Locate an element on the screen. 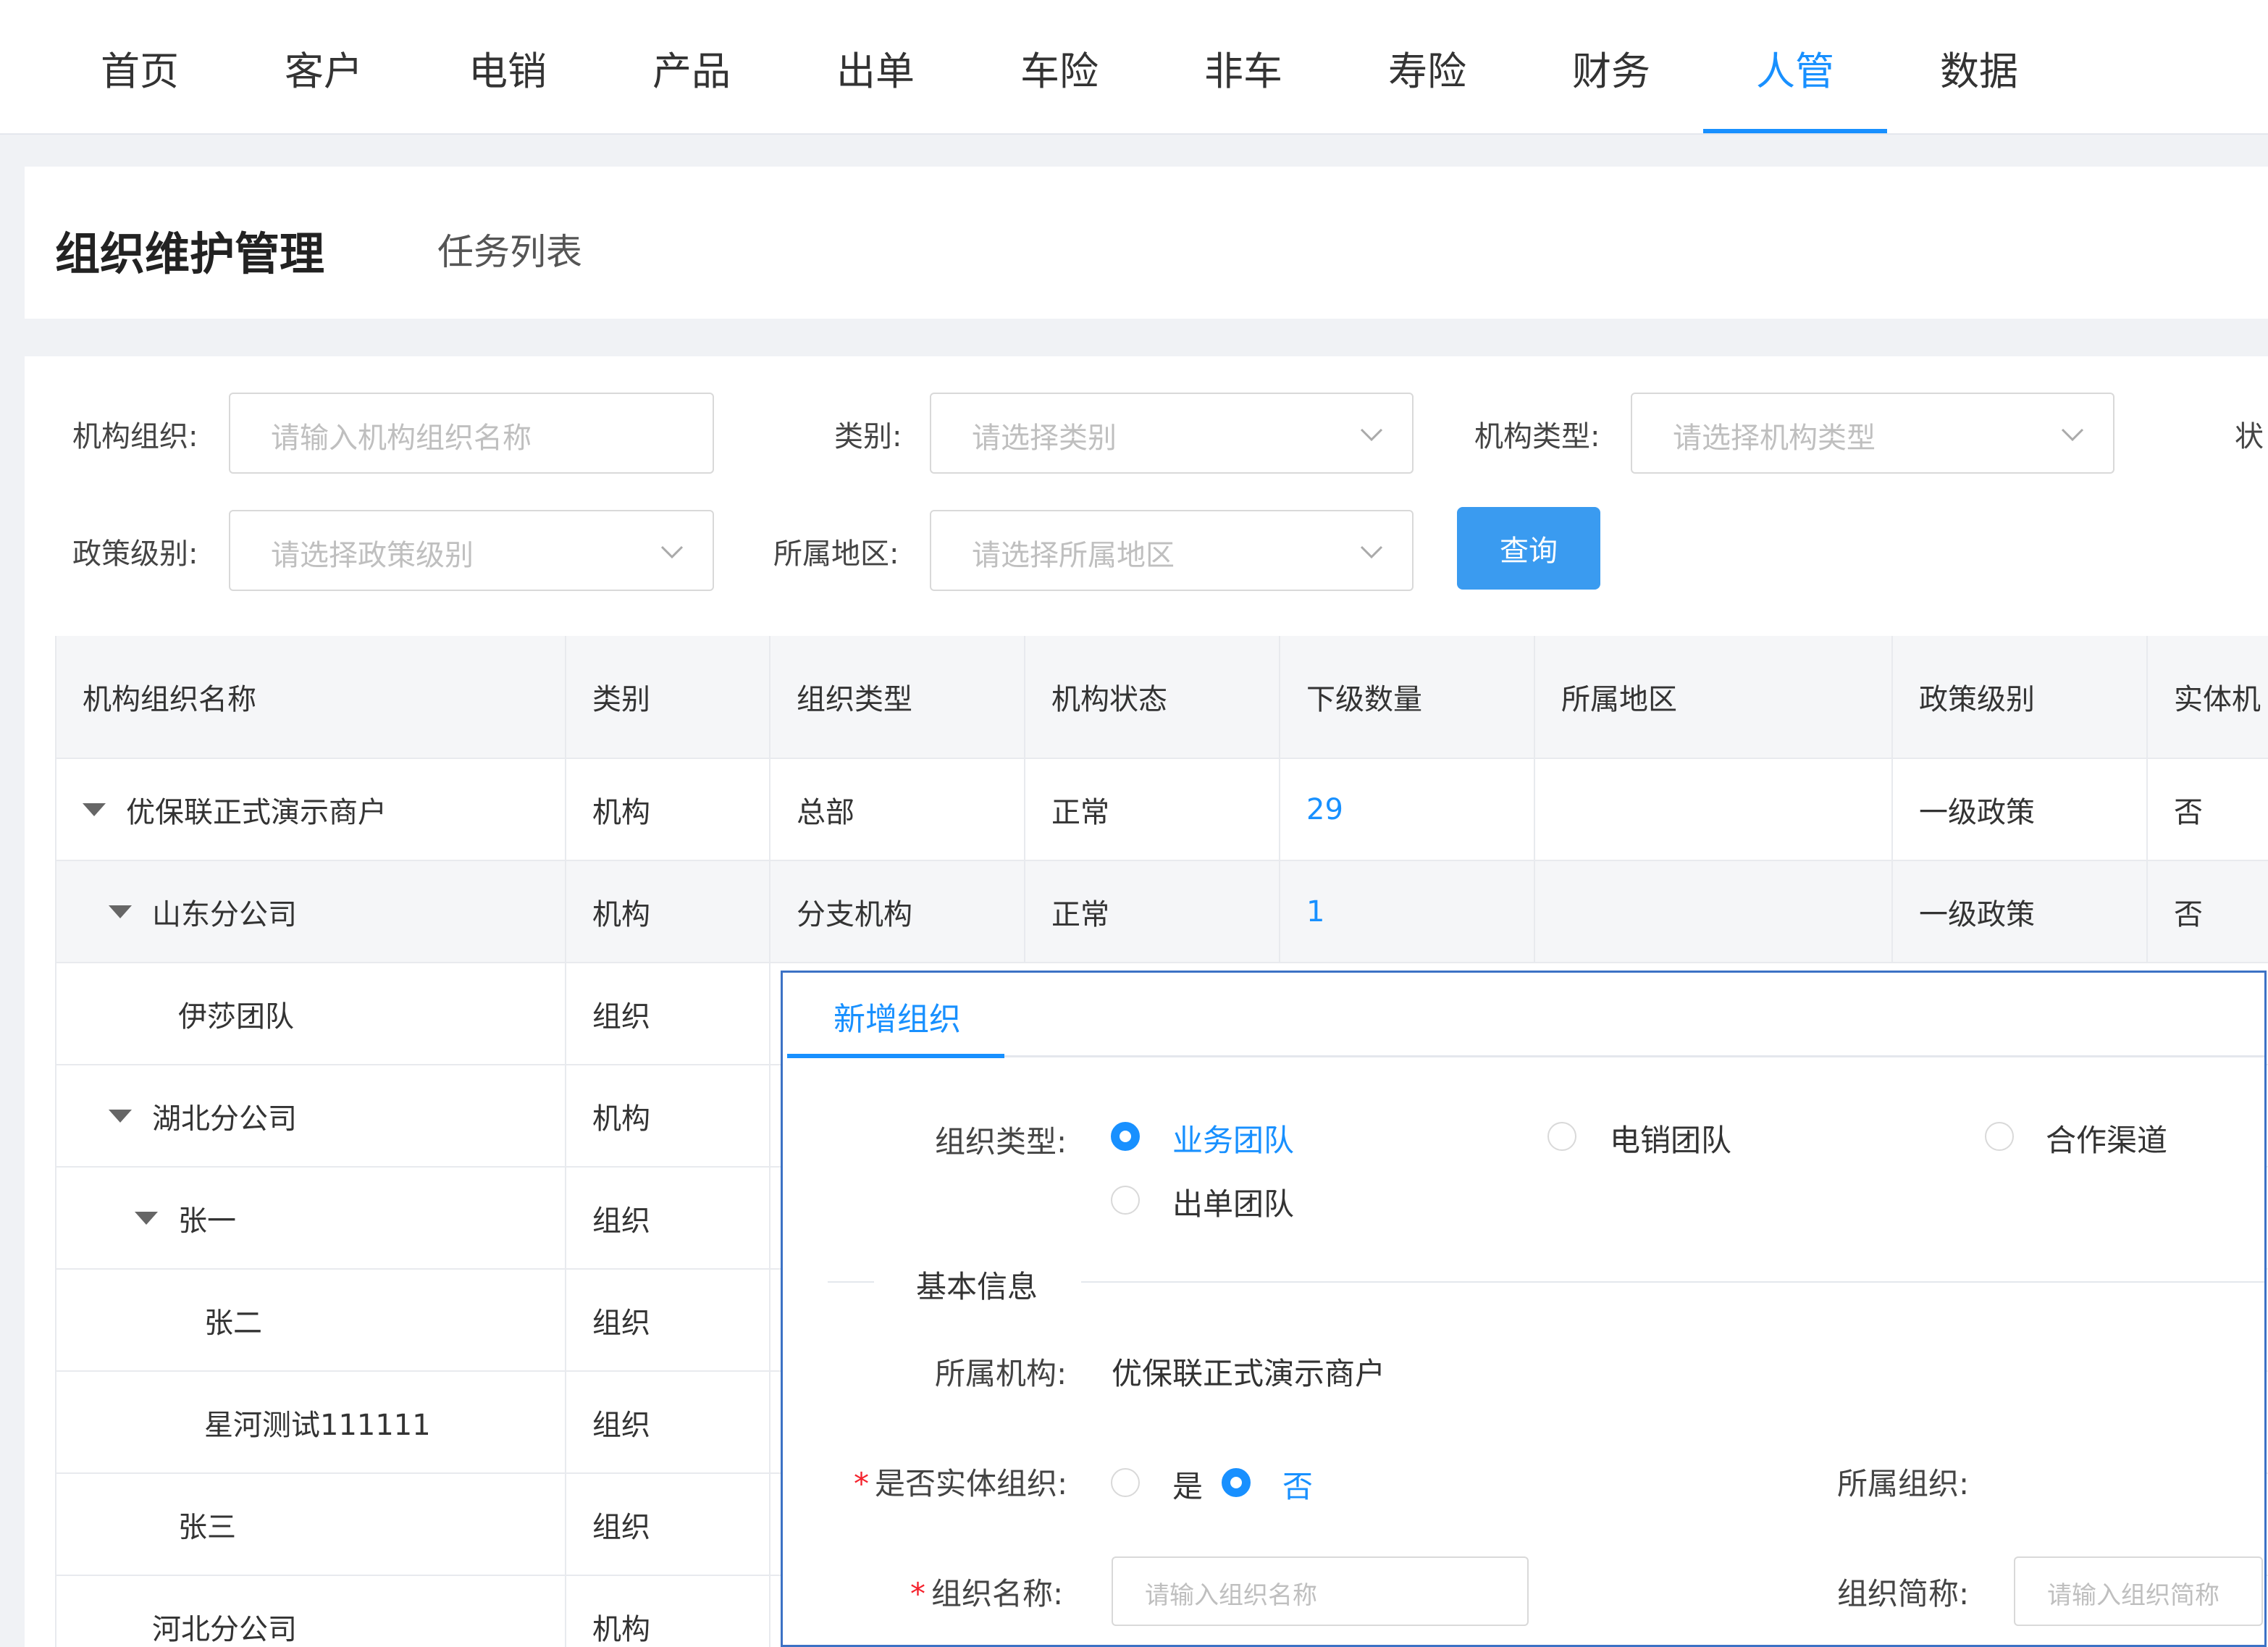  cell-policy: 一级政策 is located at coordinates (2018, 810).